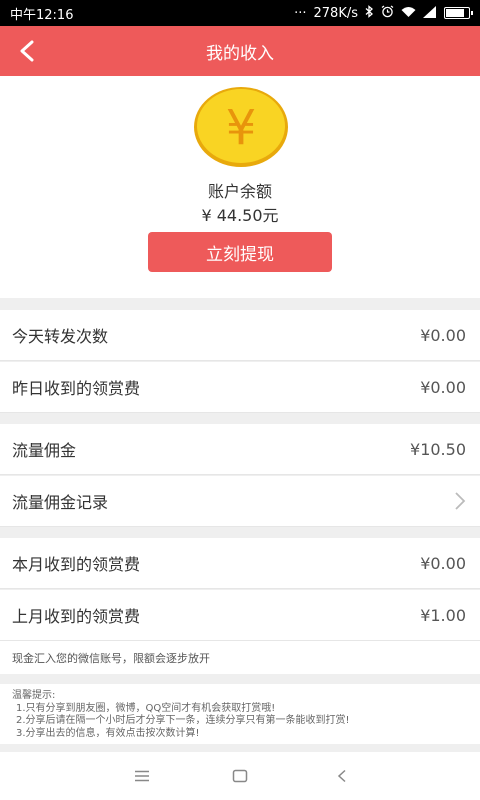 This screenshot has height=800, width=480. I want to click on signal-icon, so click(430, 13).